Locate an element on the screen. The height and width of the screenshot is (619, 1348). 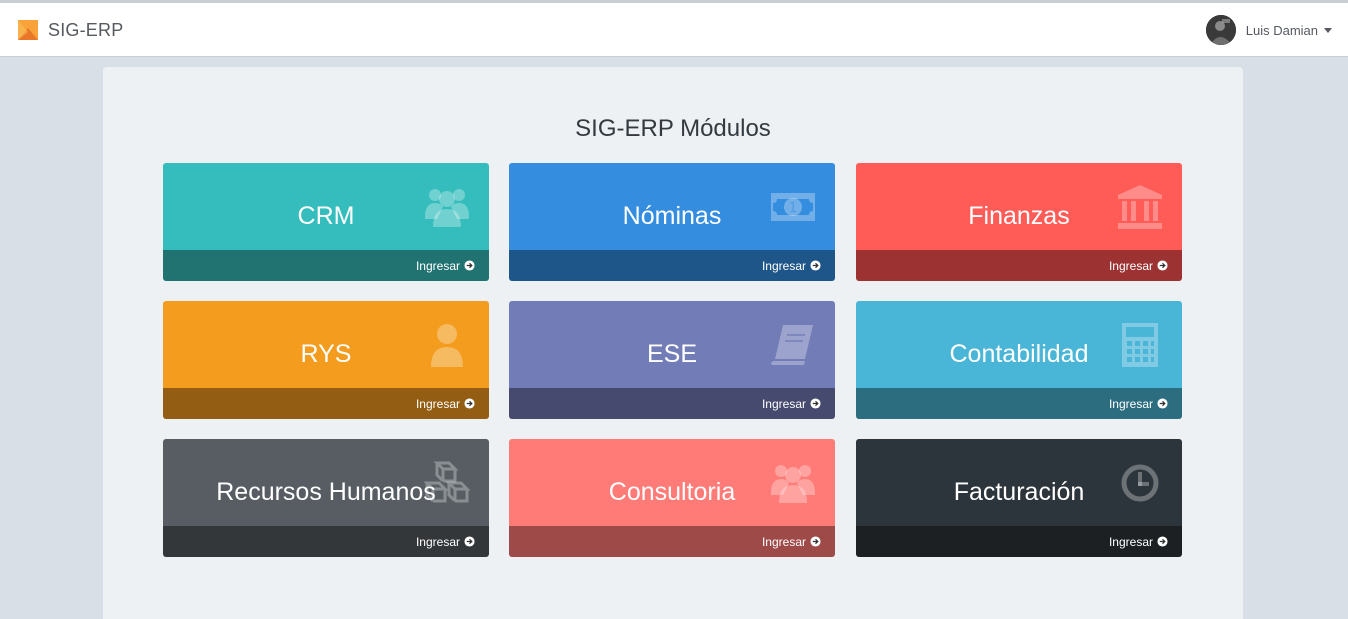
brand-link: SIG-ERP is located at coordinates (70, 30).